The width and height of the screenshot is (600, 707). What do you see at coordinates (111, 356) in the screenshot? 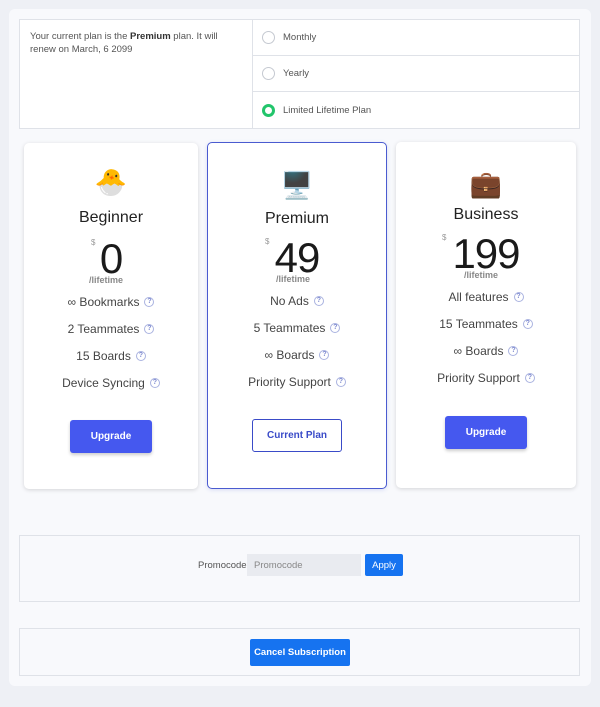
I see `feature-item: 15 Boards?` at bounding box center [111, 356].